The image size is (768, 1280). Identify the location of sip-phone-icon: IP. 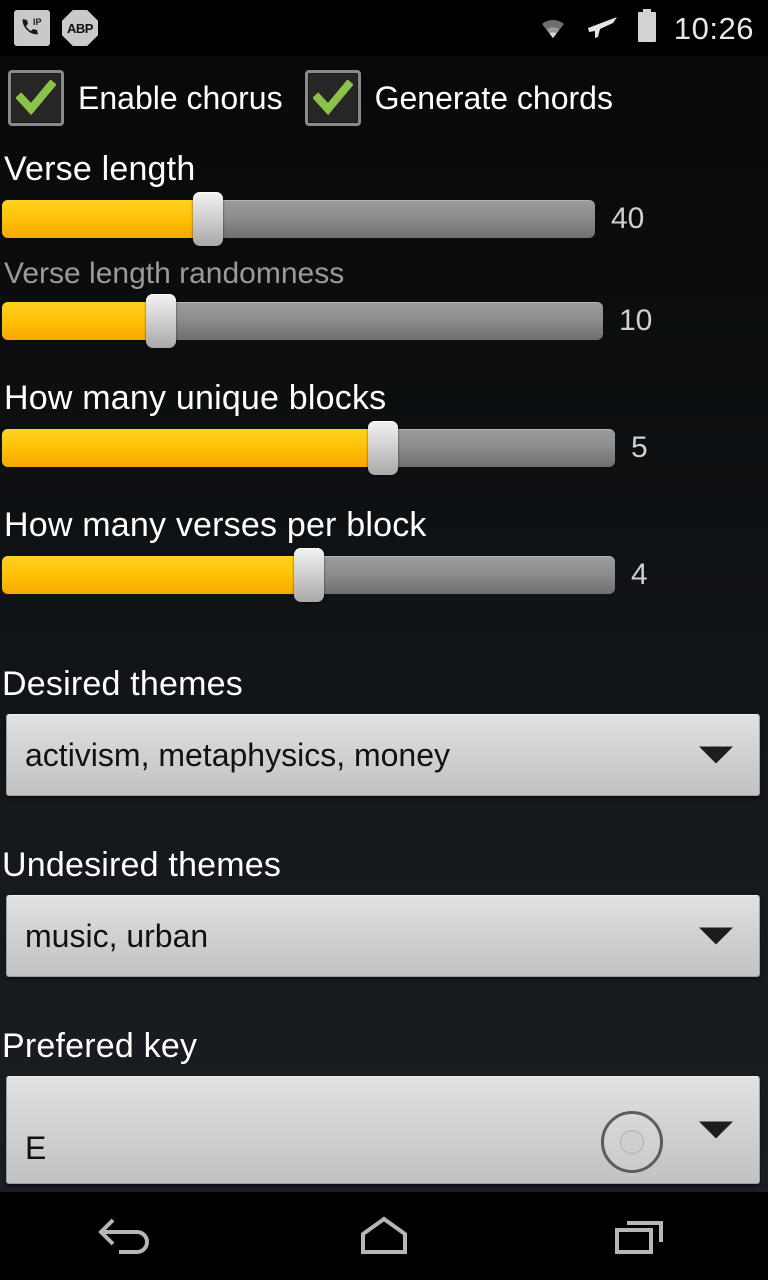
(32, 28).